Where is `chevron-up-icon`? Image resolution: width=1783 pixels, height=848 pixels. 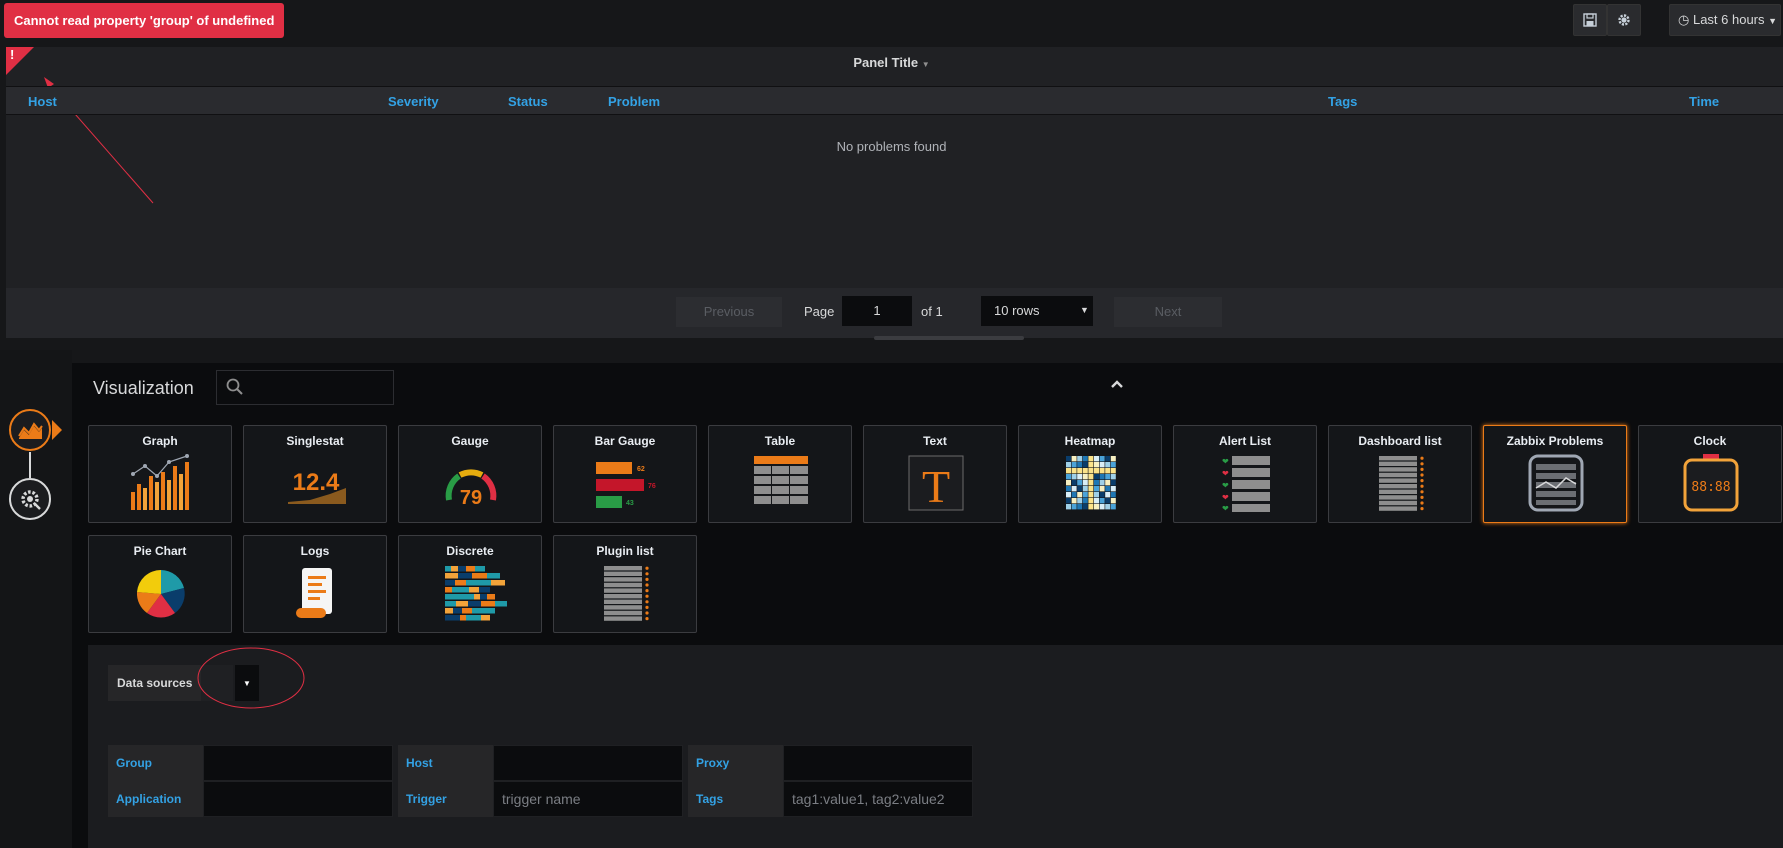
chevron-up-icon is located at coordinates (1117, 384).